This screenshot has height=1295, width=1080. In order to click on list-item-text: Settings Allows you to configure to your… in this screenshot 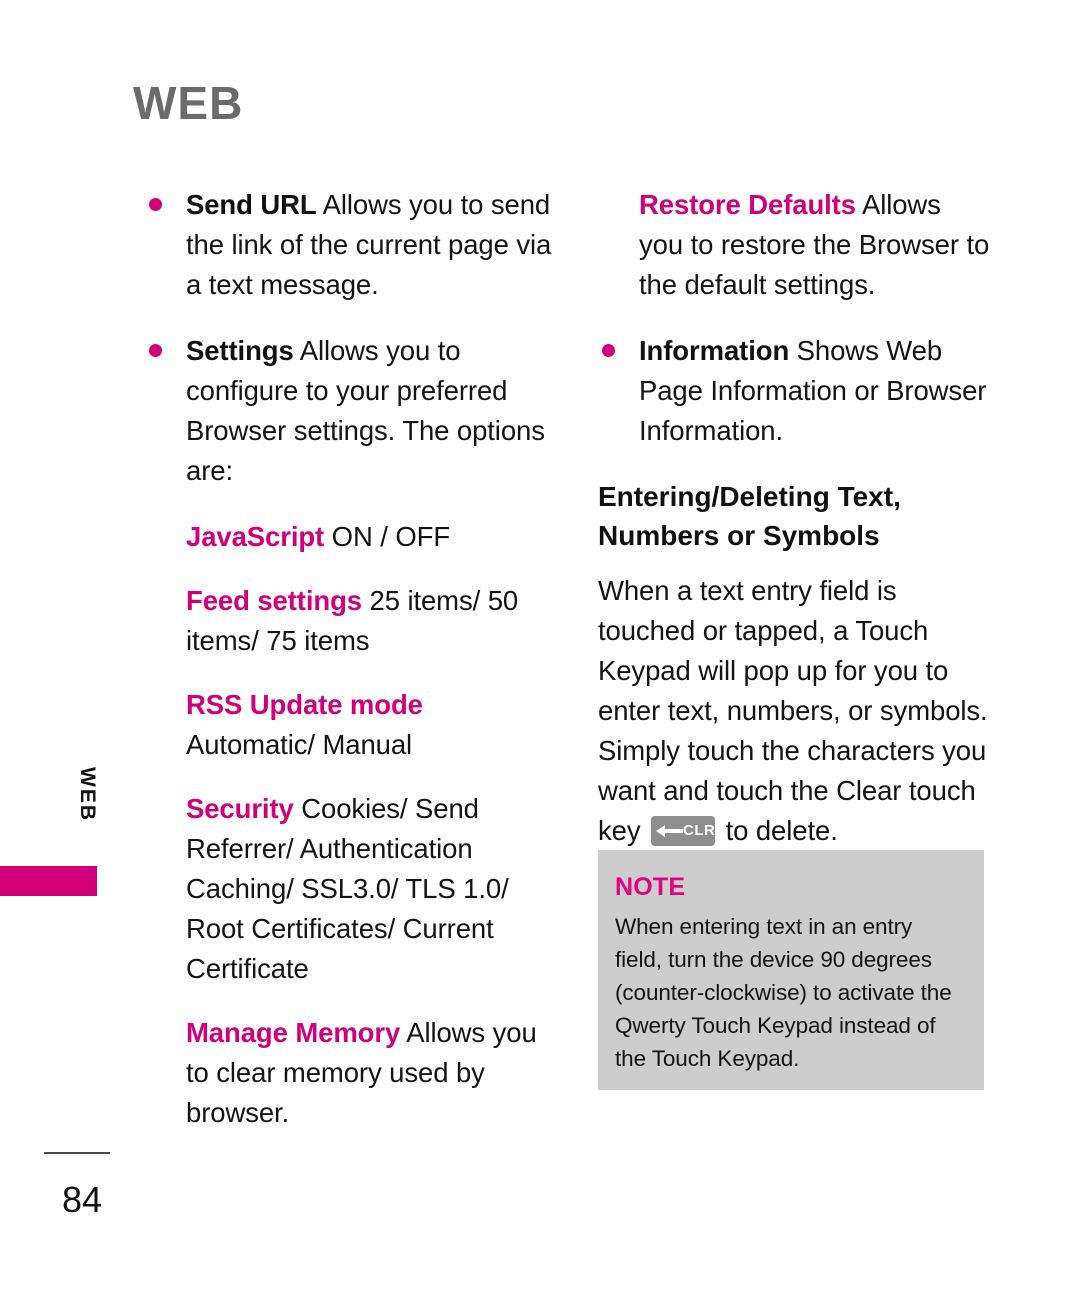, I will do `click(370, 411)`.